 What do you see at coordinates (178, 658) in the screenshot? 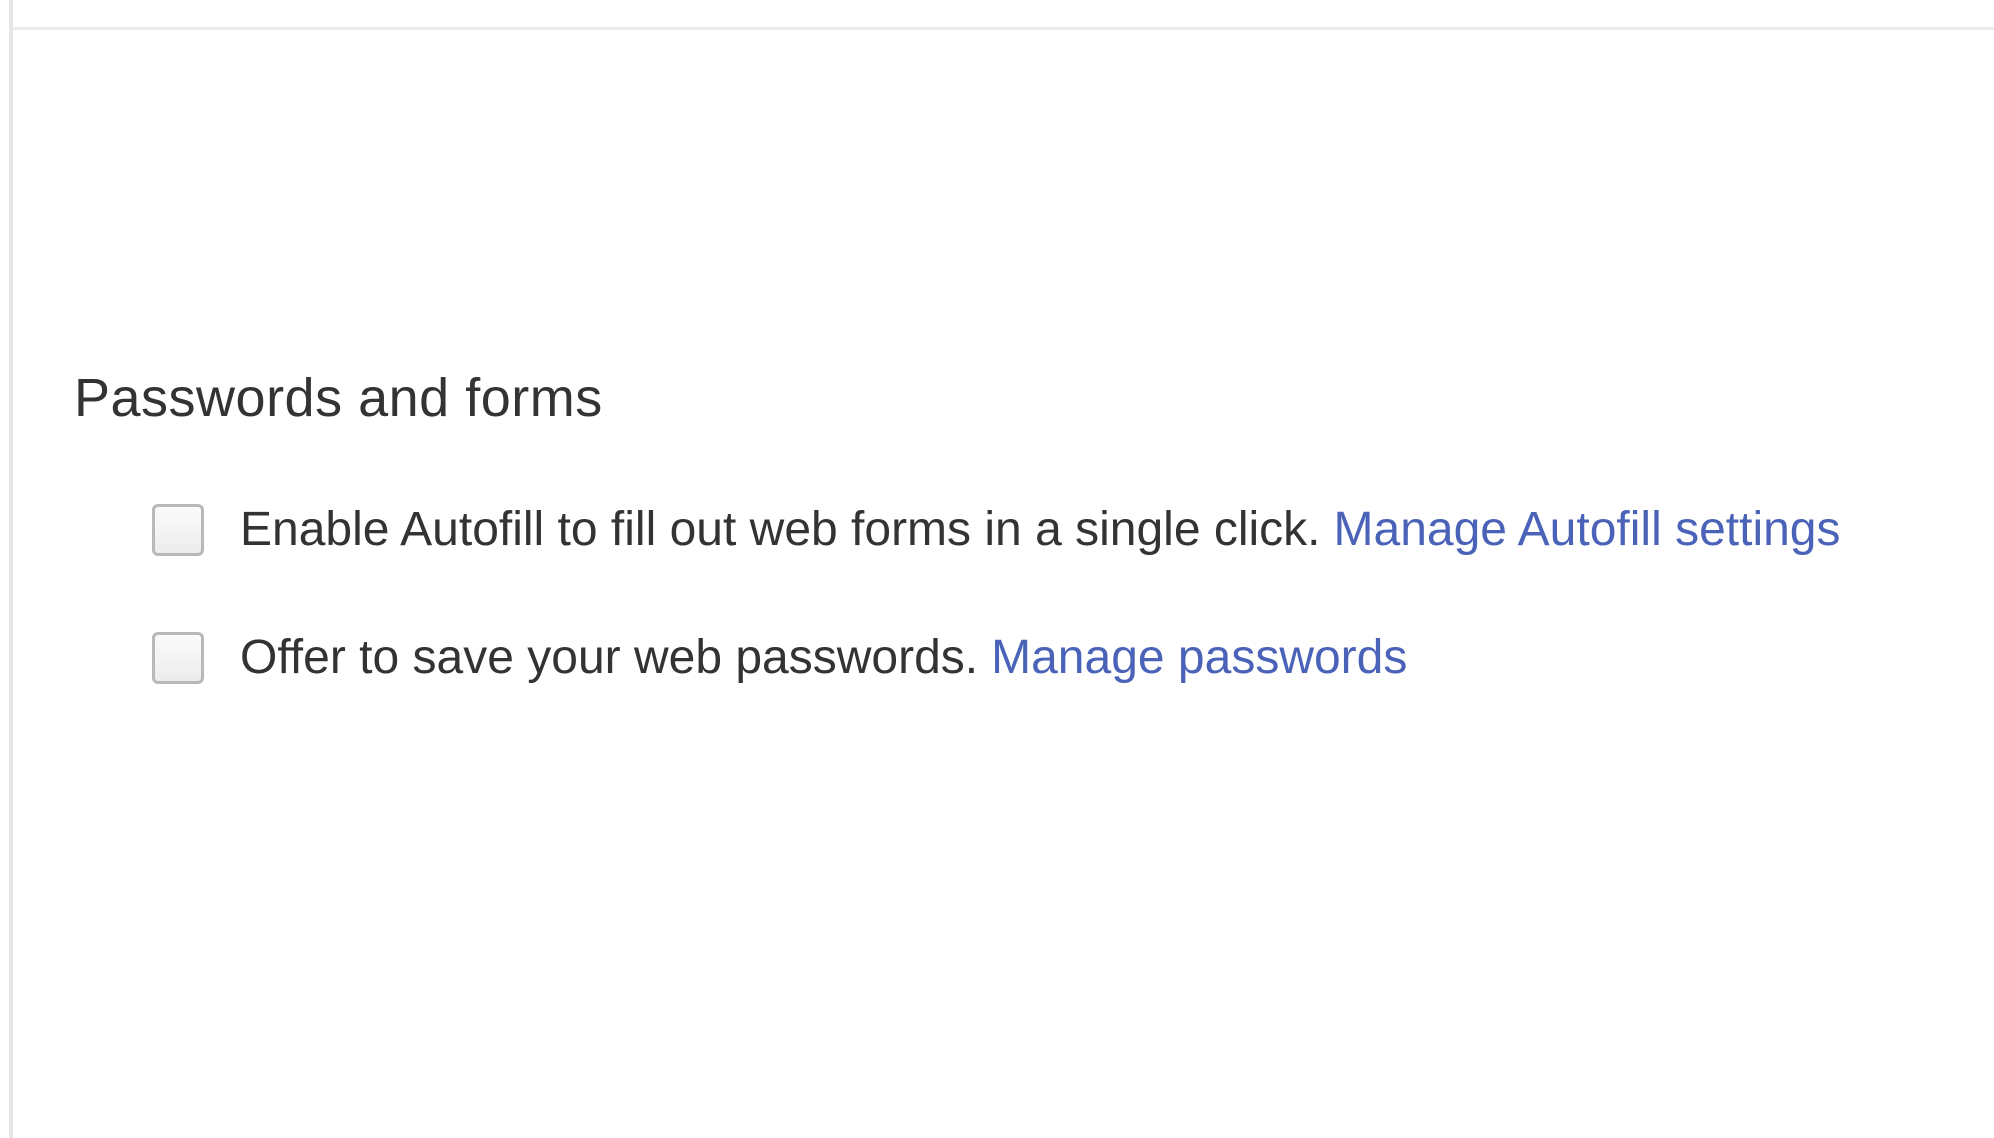
I see `save-passwords-checkbox` at bounding box center [178, 658].